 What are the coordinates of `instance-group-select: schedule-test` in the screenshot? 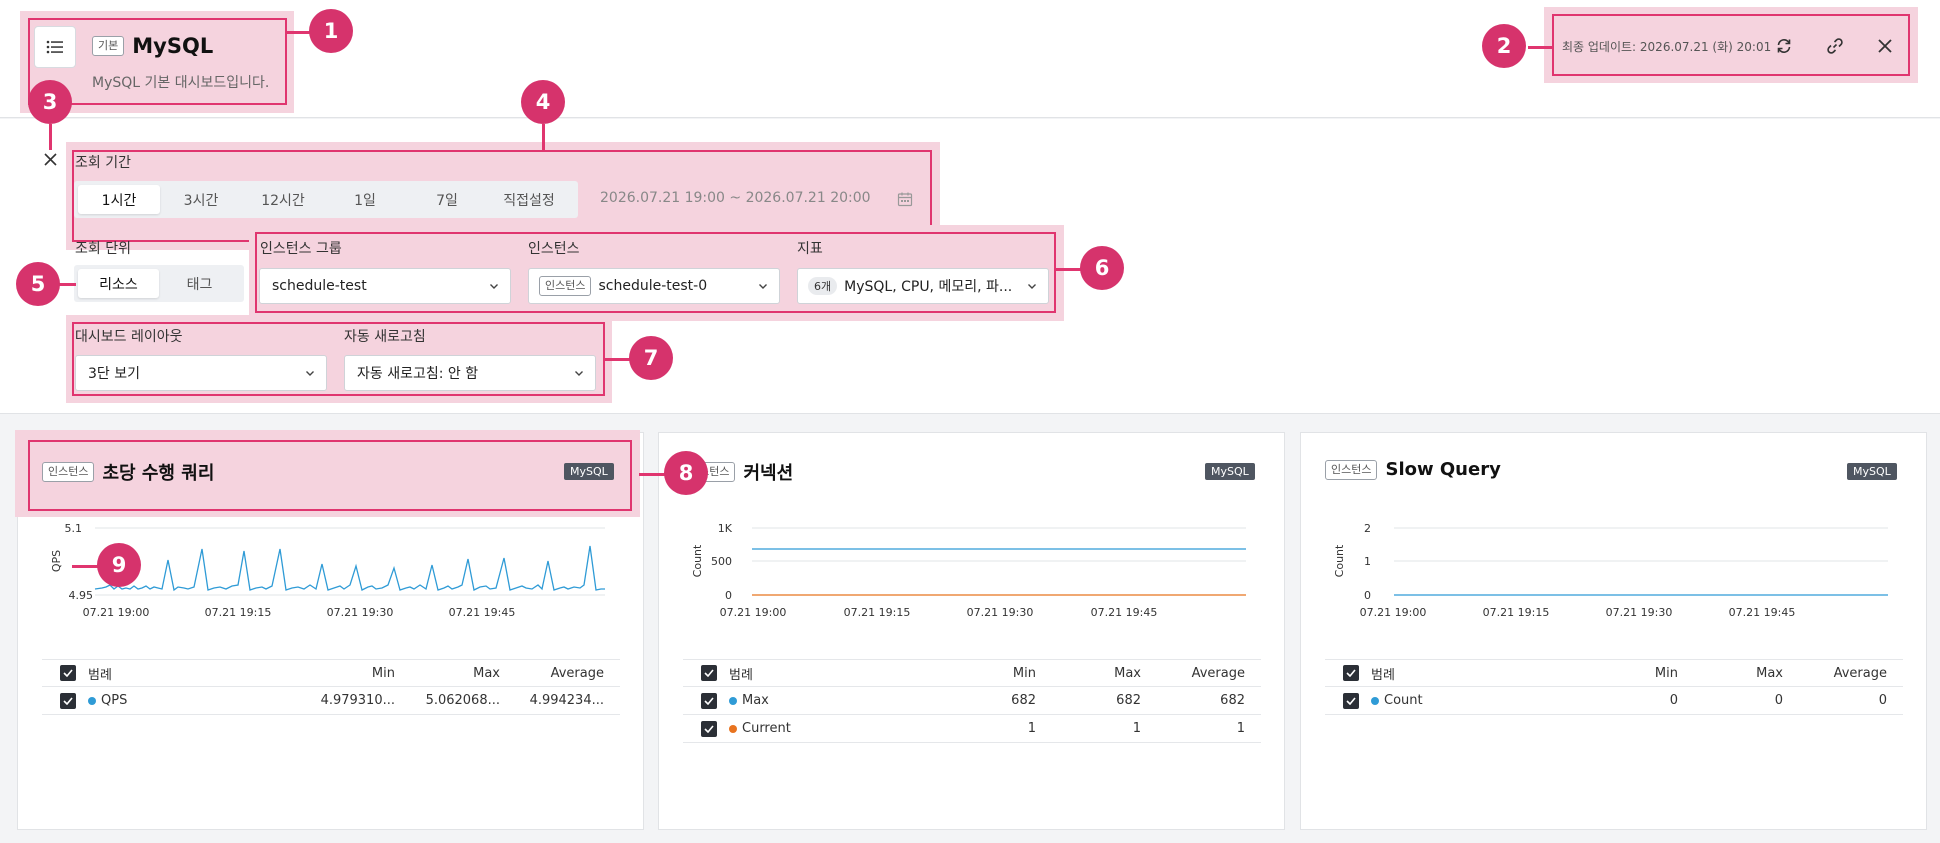 It's located at (385, 286).